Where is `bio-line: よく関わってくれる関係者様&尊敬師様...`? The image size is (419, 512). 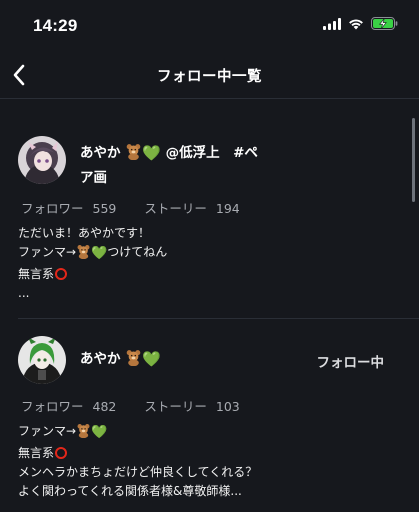
bio-line: よく関わってくれる関係者様&尊敬師様... is located at coordinates (130, 491).